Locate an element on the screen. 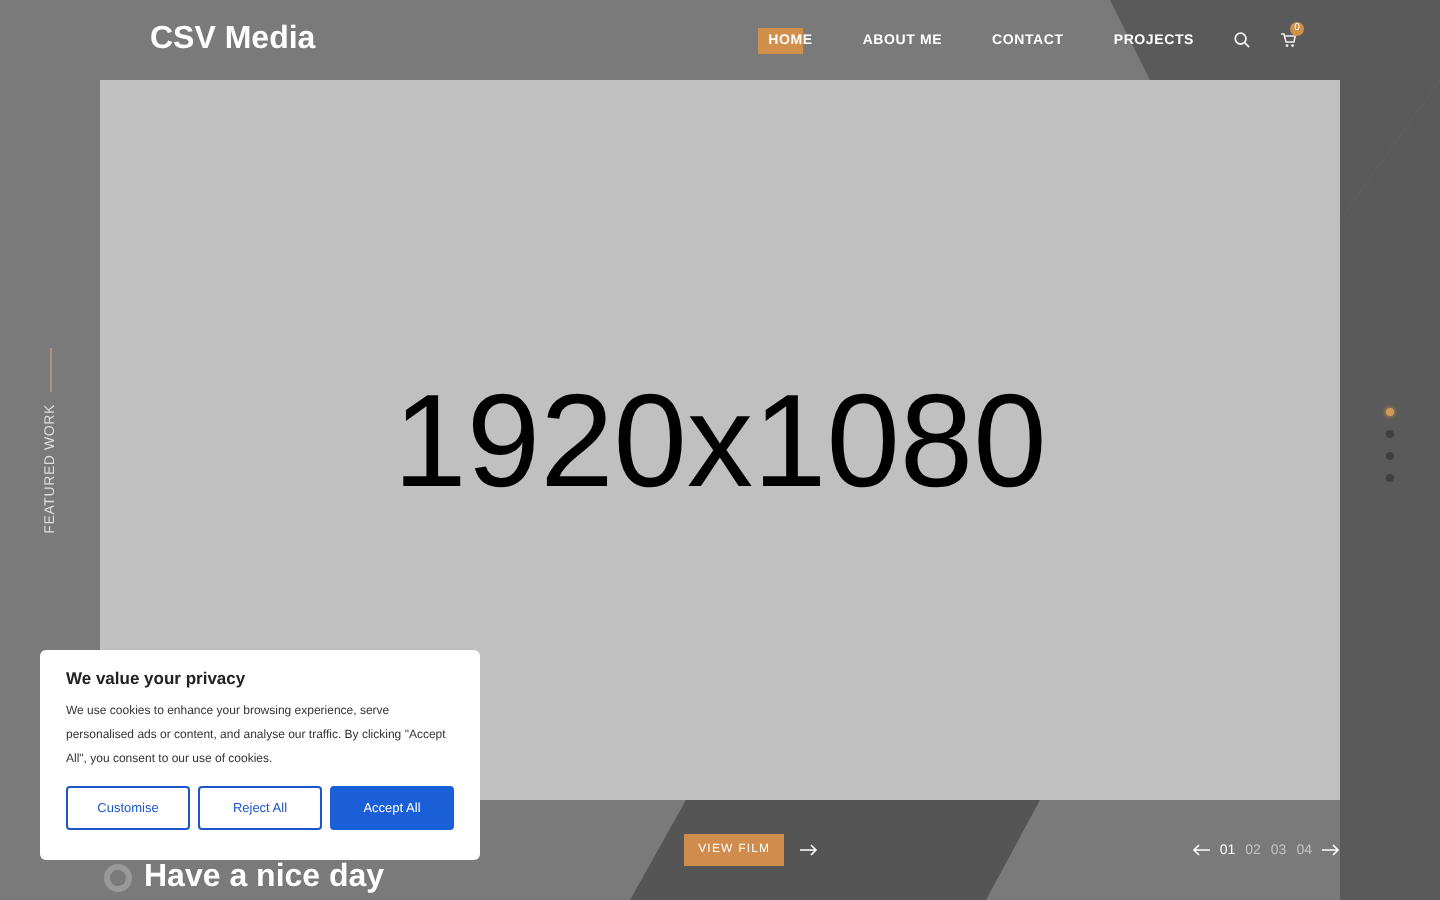 The image size is (1440, 900). cart-icon is located at coordinates (1288, 40).